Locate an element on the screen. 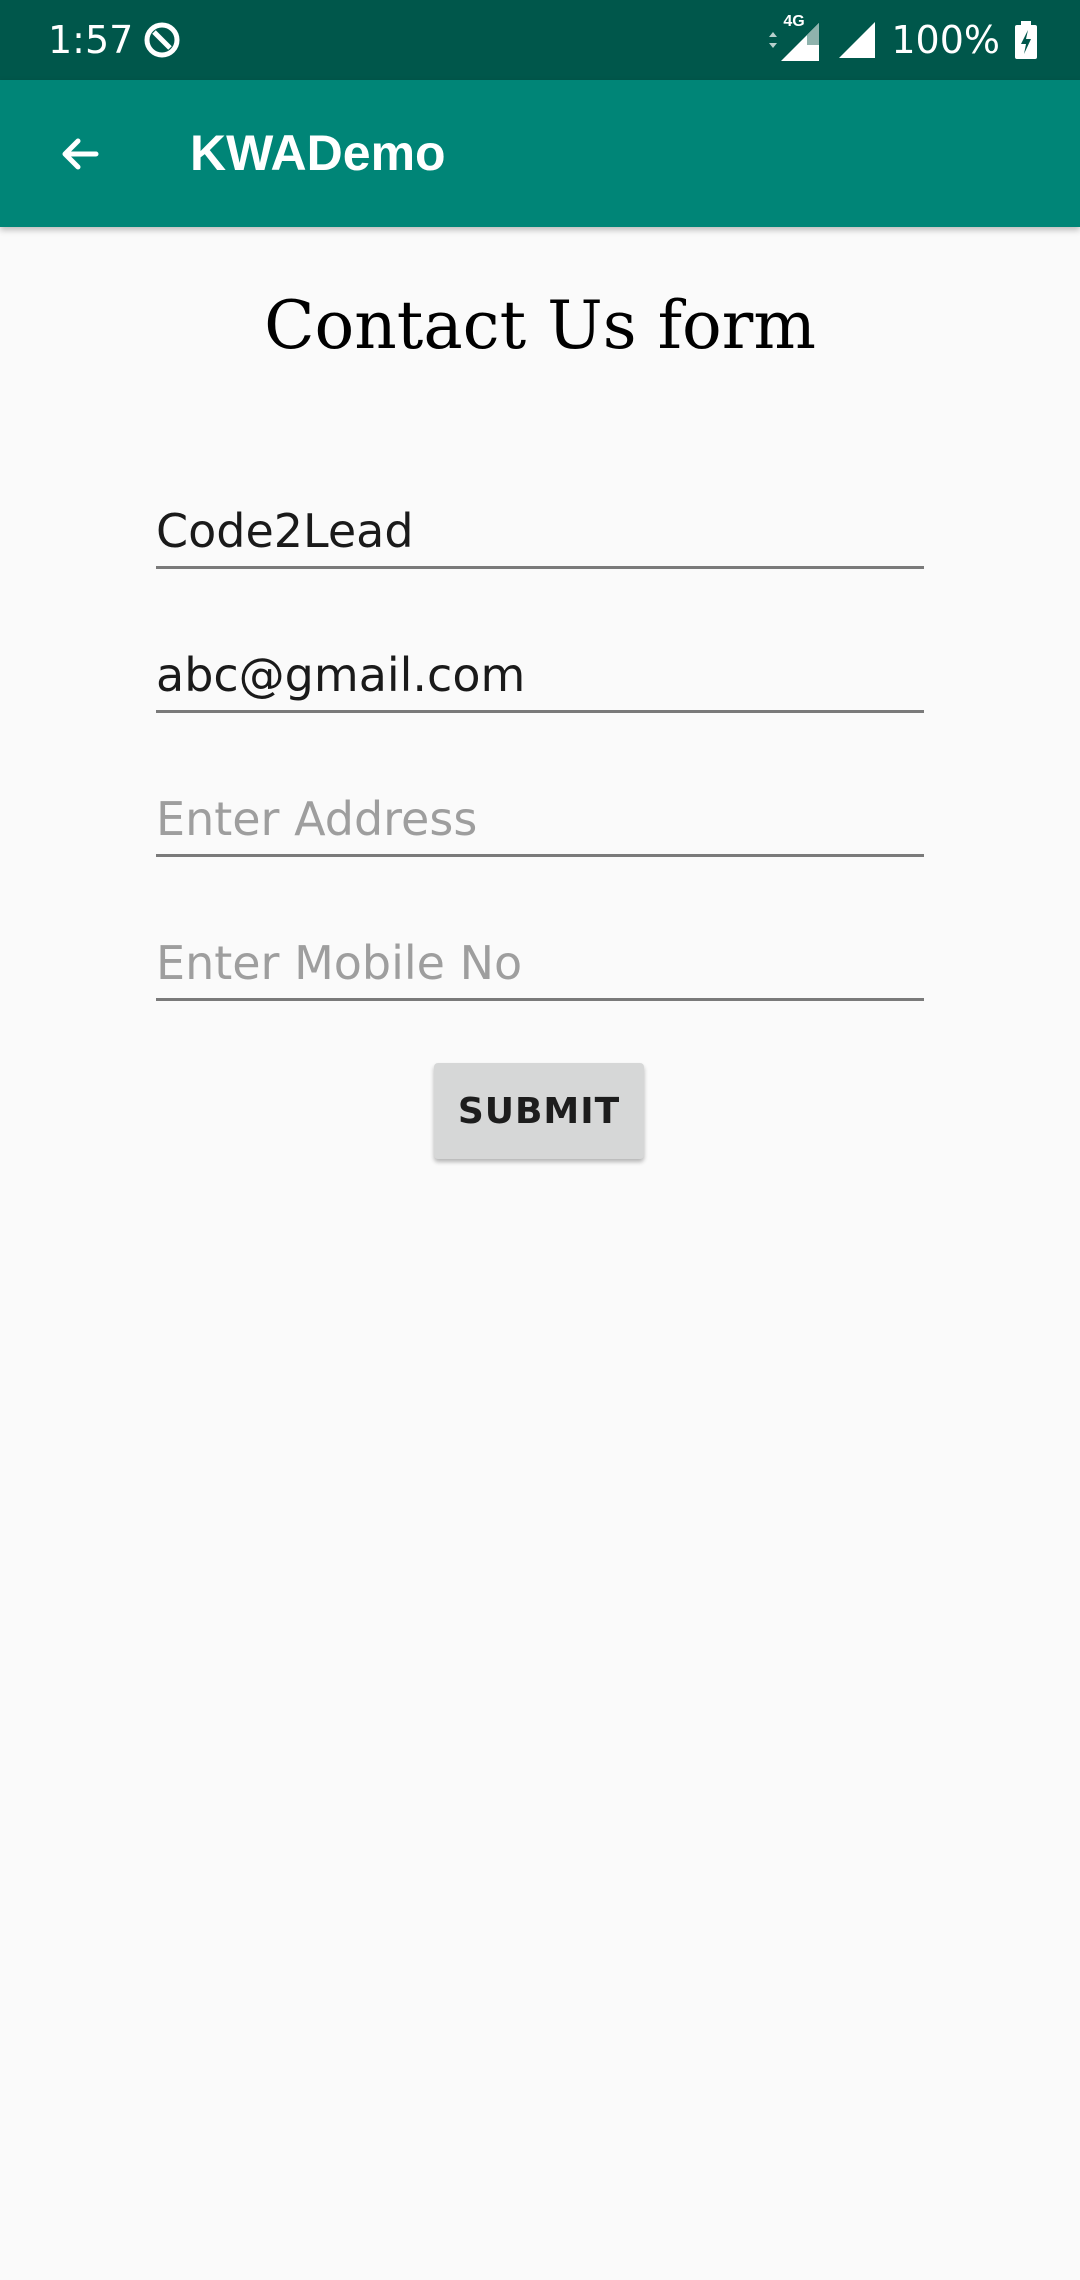  arrow-back-icon is located at coordinates (80, 154).